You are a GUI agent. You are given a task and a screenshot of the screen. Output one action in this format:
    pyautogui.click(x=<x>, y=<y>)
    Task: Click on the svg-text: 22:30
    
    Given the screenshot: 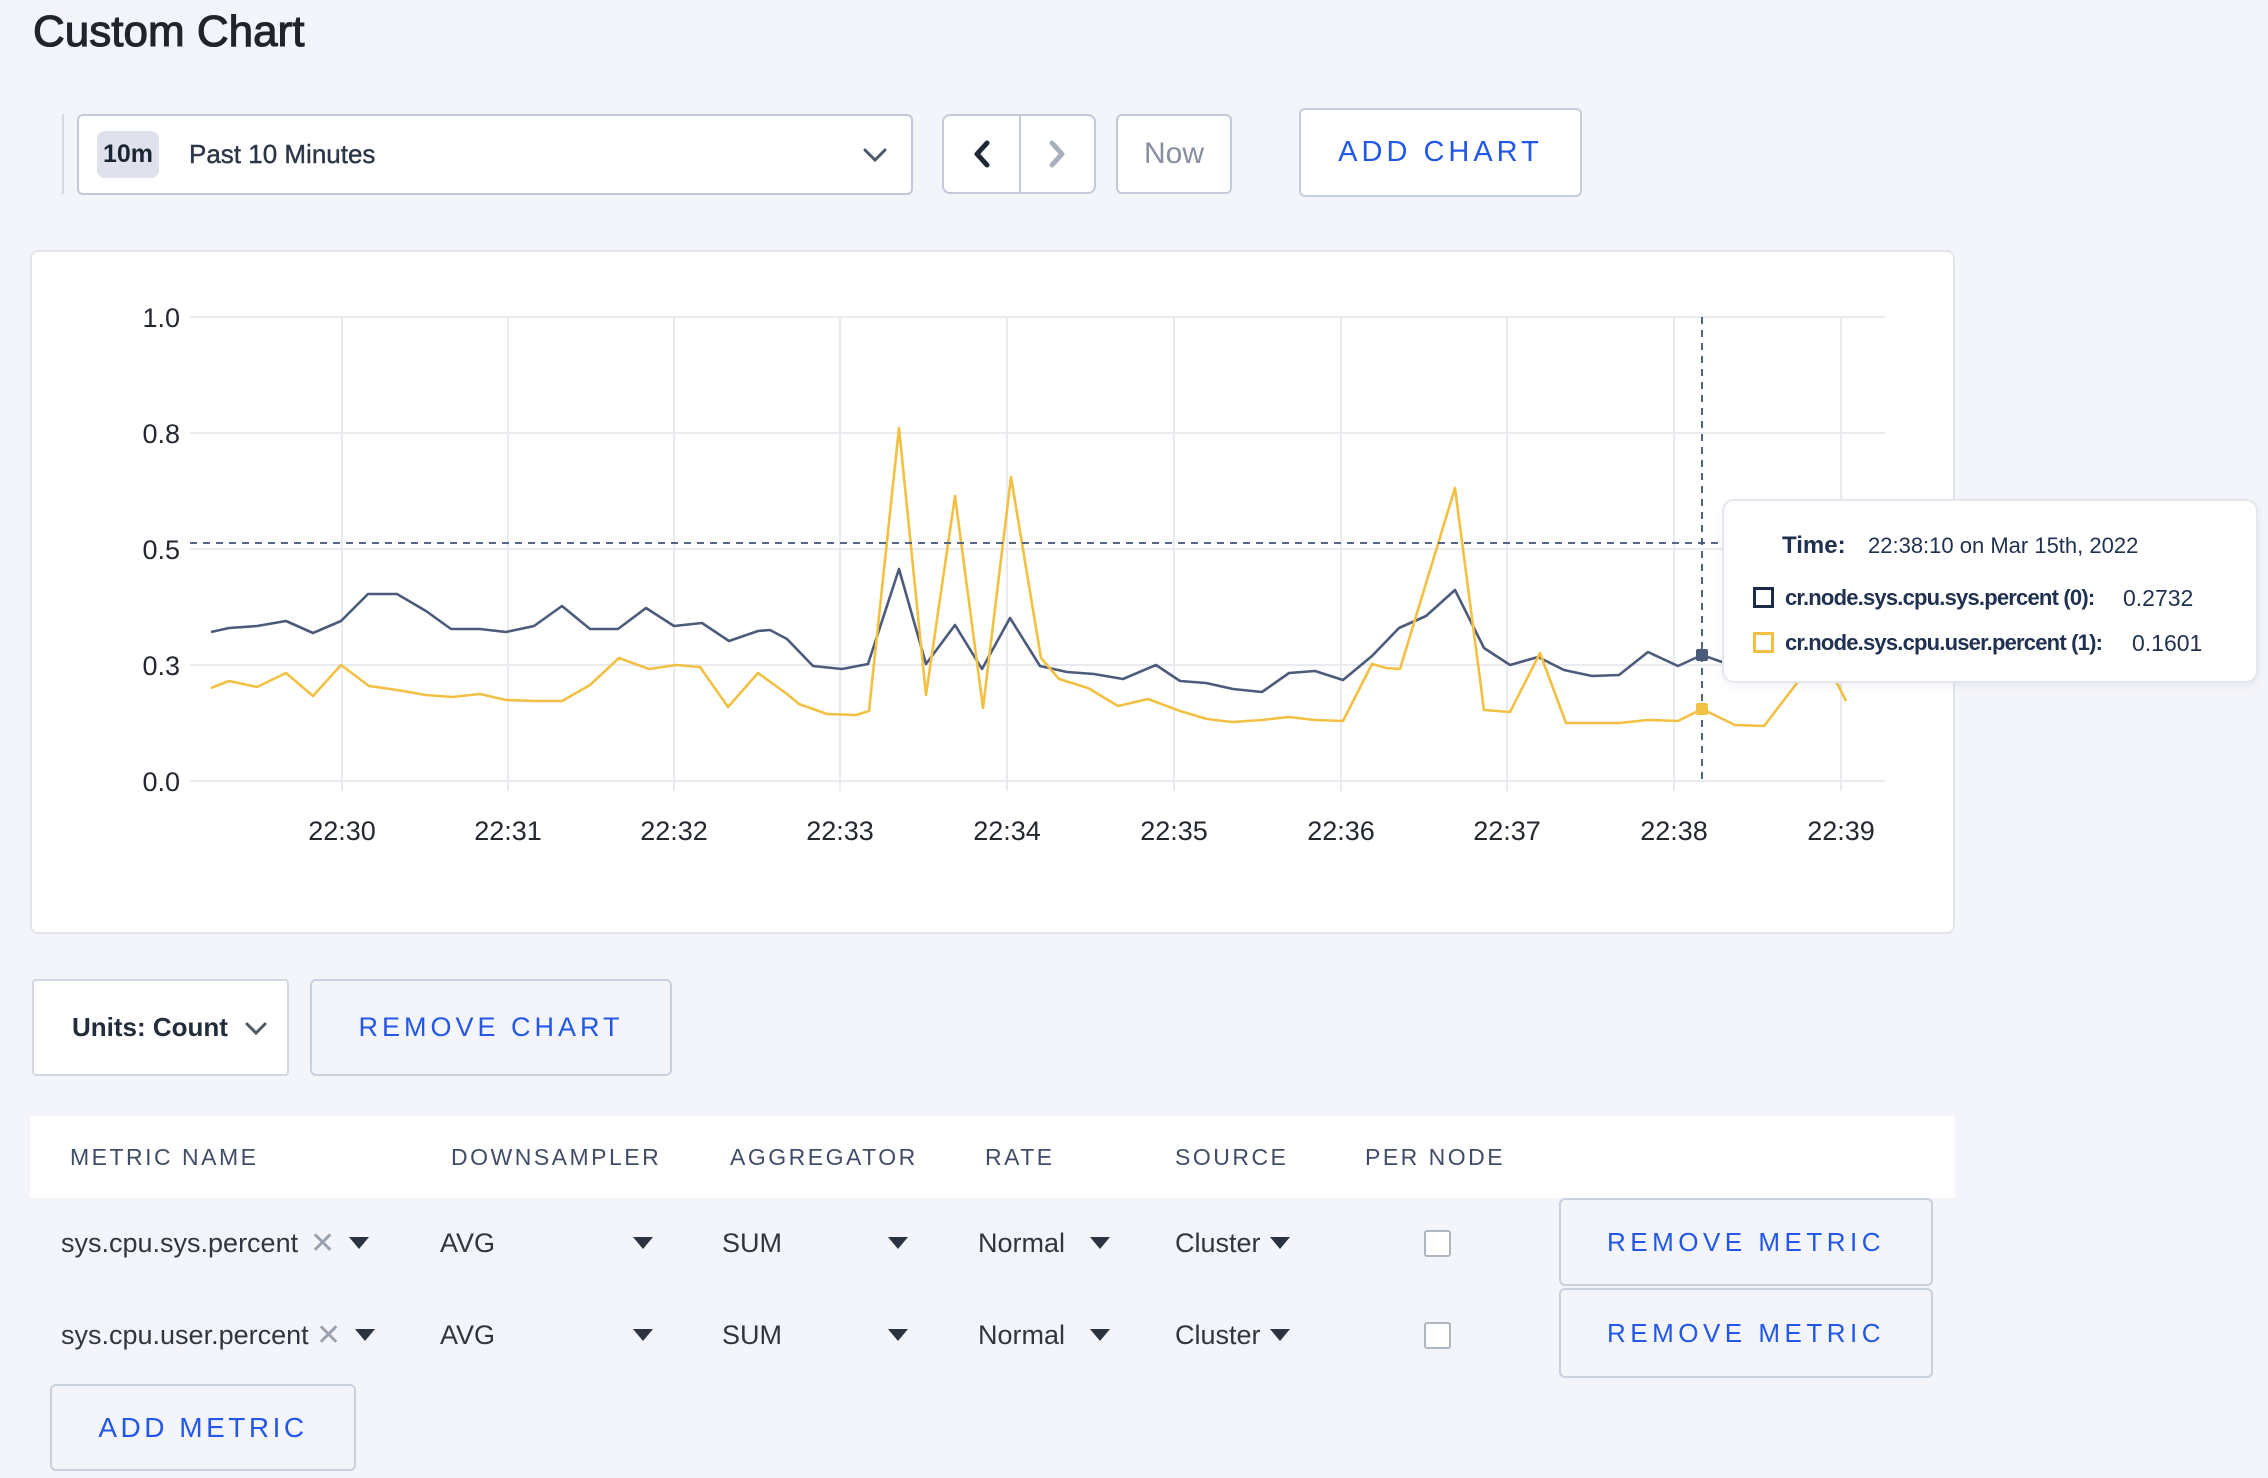 What is the action you would take?
    pyautogui.click(x=342, y=831)
    